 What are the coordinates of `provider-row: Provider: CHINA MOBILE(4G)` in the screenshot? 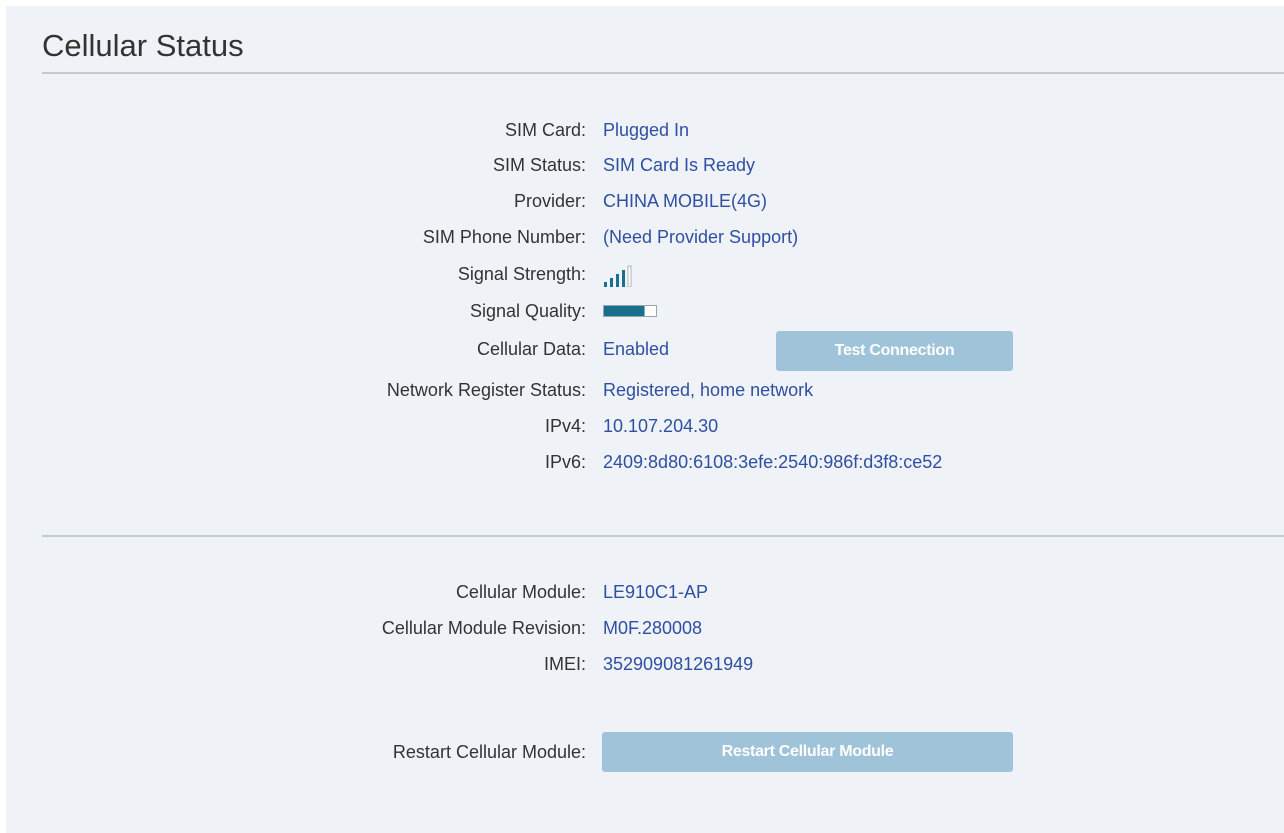 It's located at (645, 201).